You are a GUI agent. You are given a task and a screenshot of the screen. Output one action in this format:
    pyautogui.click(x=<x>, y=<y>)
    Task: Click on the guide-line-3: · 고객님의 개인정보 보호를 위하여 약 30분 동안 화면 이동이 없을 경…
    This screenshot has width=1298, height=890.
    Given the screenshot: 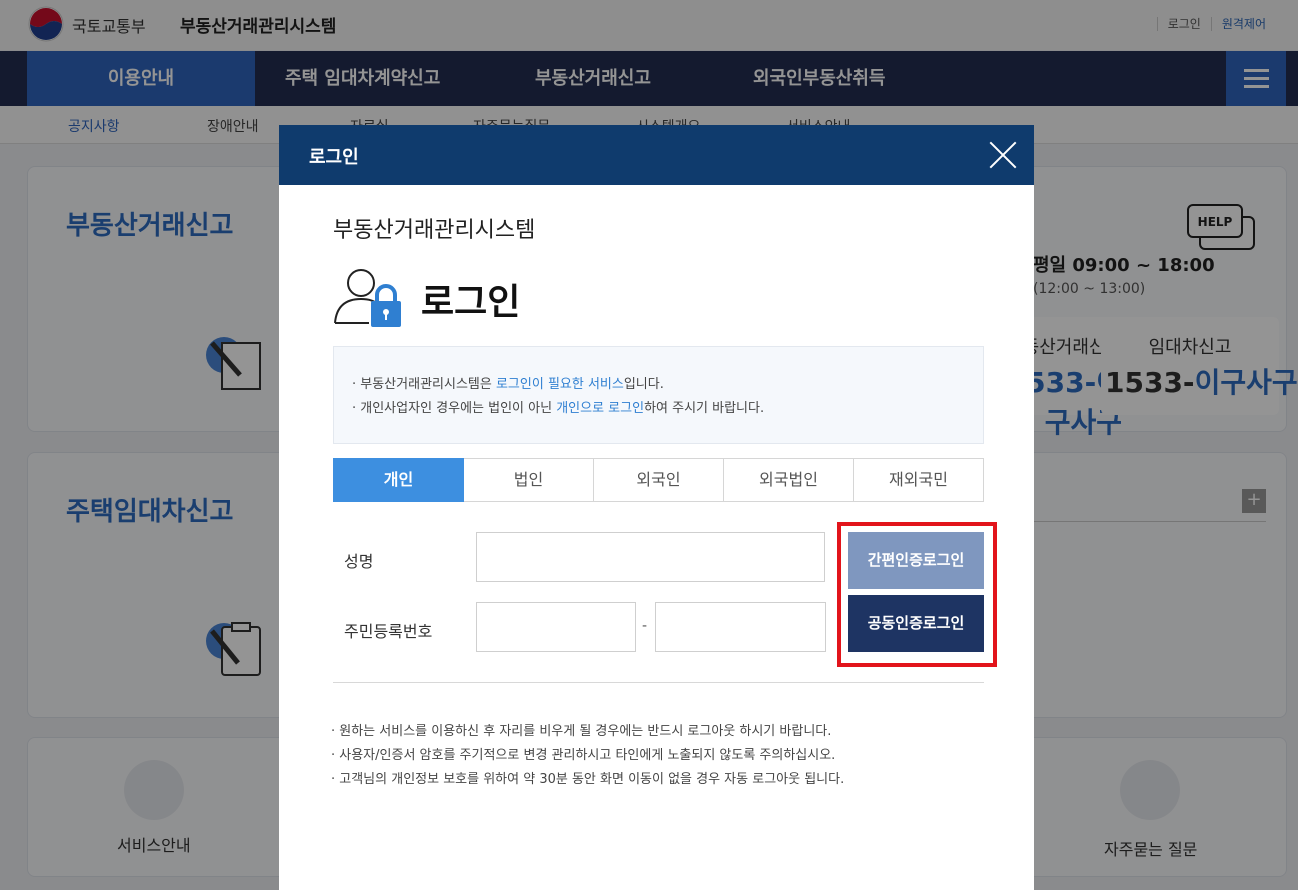 What is the action you would take?
    pyautogui.click(x=588, y=779)
    